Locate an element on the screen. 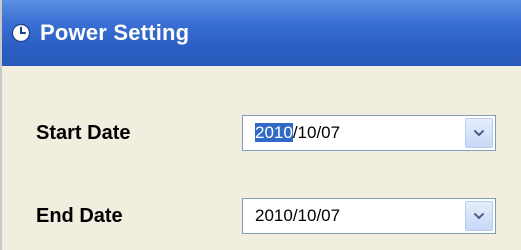 The width and height of the screenshot is (521, 250). window-title: Power Setting is located at coordinates (115, 32).